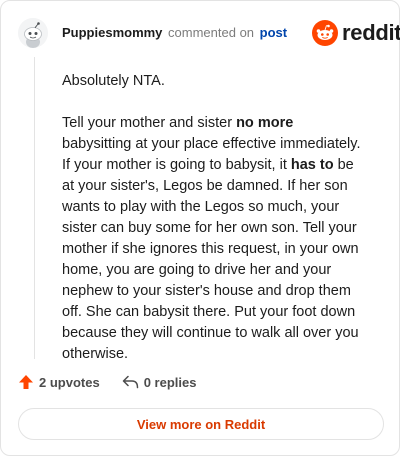  What do you see at coordinates (130, 382) in the screenshot?
I see `reply-arrow-icon` at bounding box center [130, 382].